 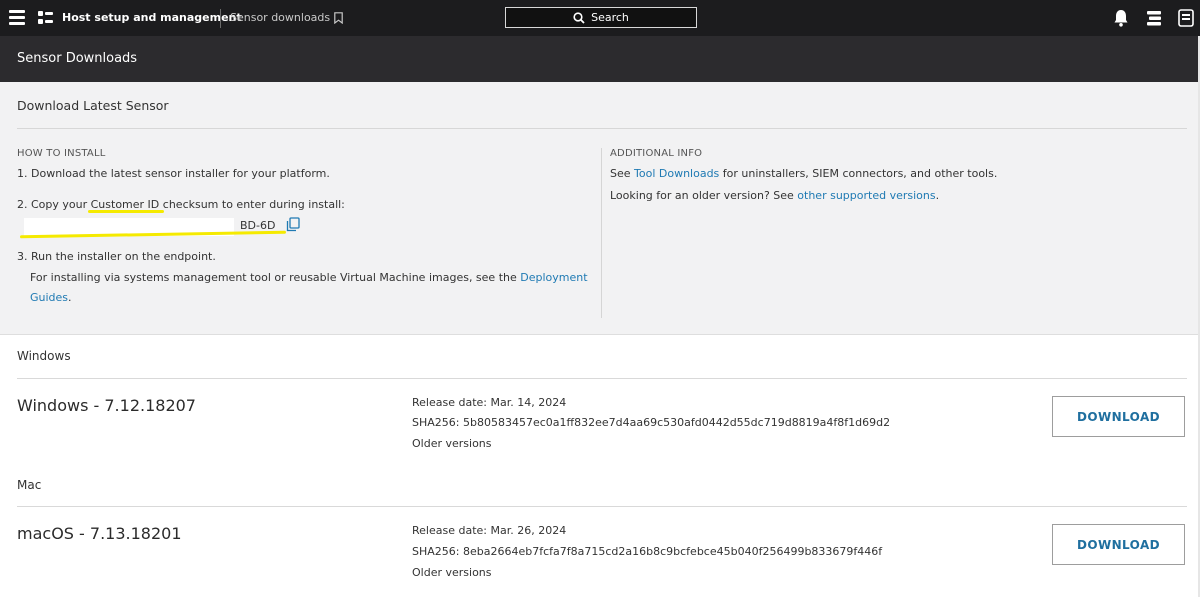 I want to click on highlight-customer-id, so click(x=126, y=211).